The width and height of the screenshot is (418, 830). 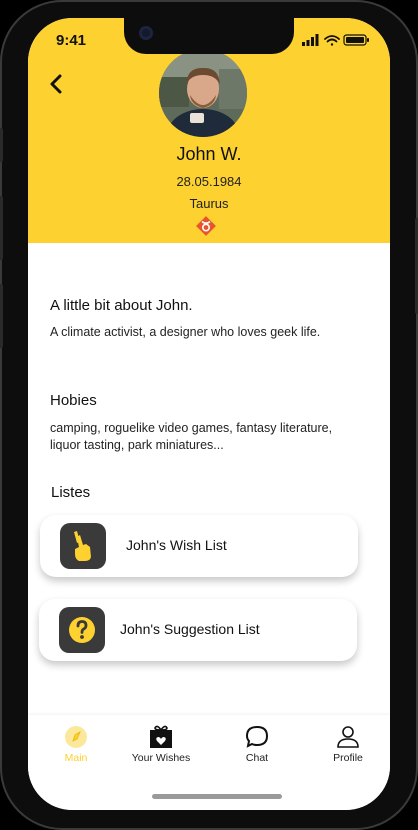 What do you see at coordinates (1, 228) in the screenshot?
I see `volume-up-button` at bounding box center [1, 228].